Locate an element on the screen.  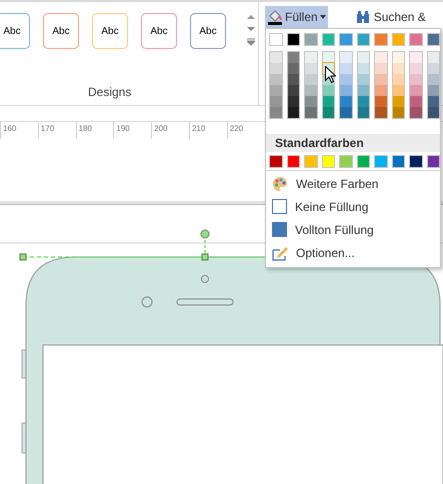
empty-square-icon is located at coordinates (279, 206).